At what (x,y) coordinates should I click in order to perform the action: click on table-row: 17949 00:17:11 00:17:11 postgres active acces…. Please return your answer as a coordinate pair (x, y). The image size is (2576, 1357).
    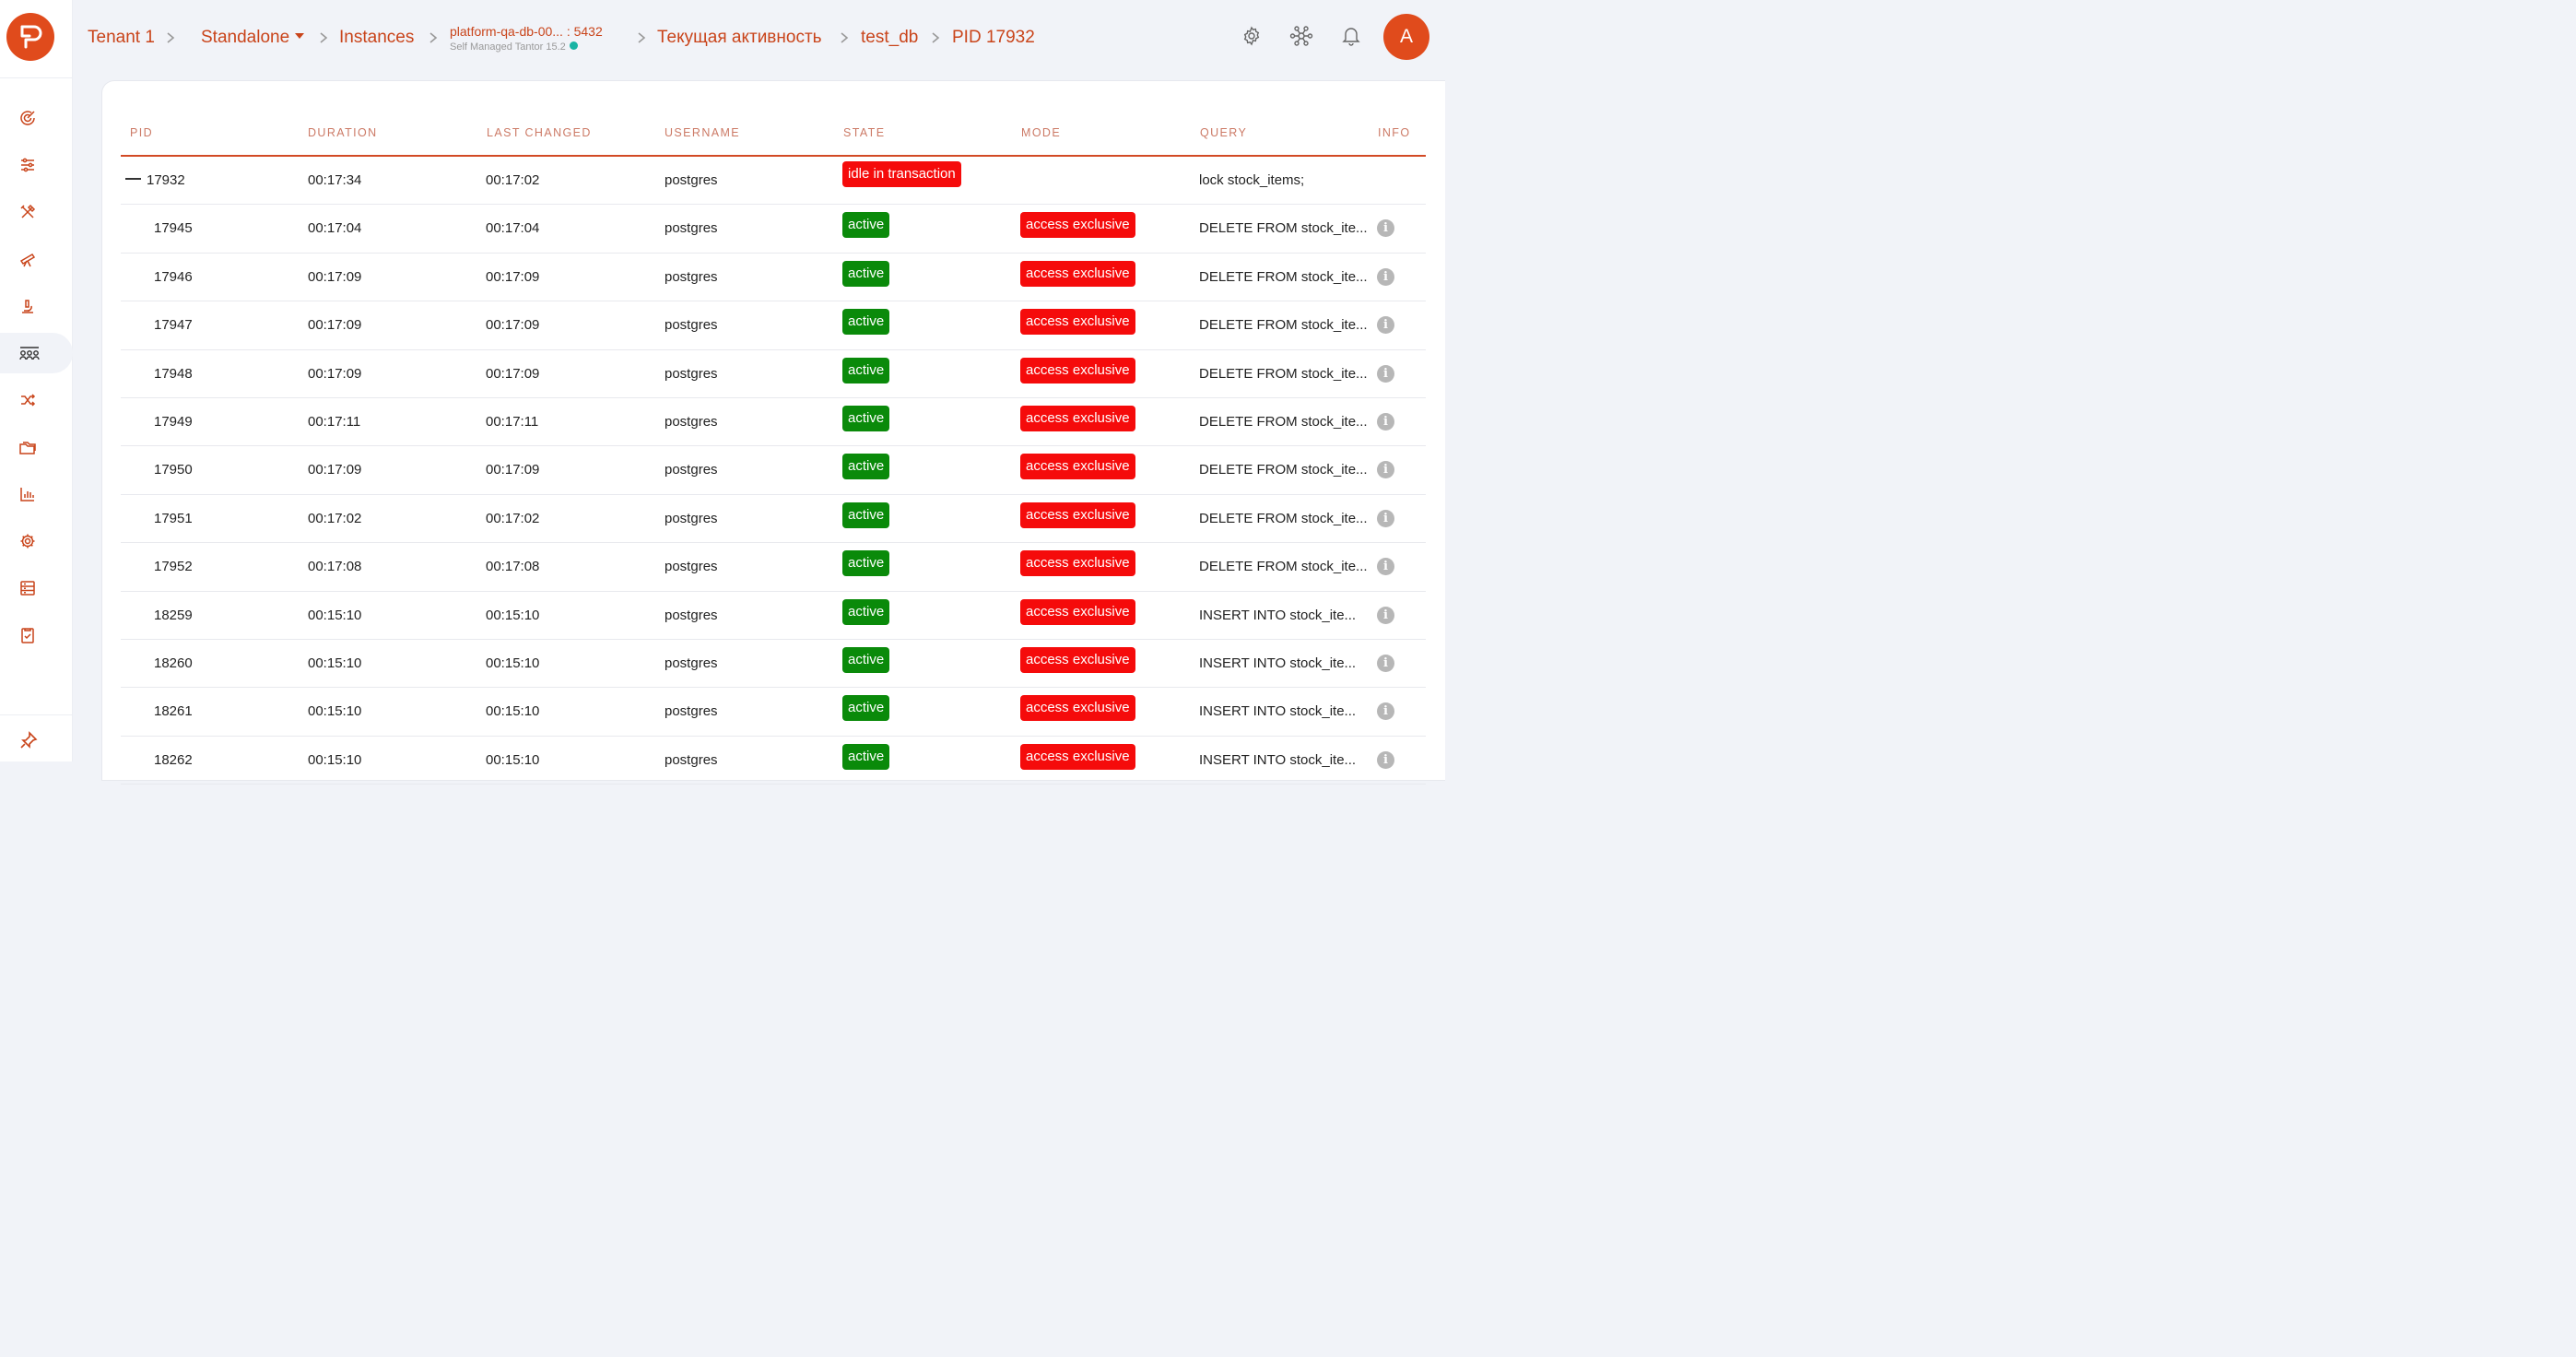
    Looking at the image, I should click on (773, 422).